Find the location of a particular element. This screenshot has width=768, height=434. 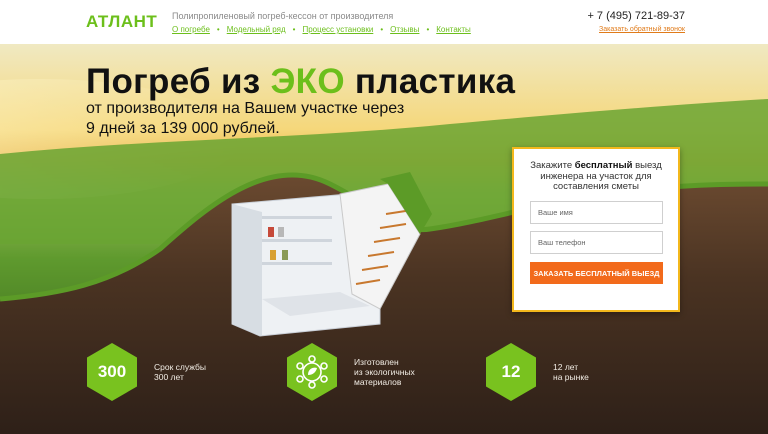

badge-number: 12 is located at coordinates (511, 371).